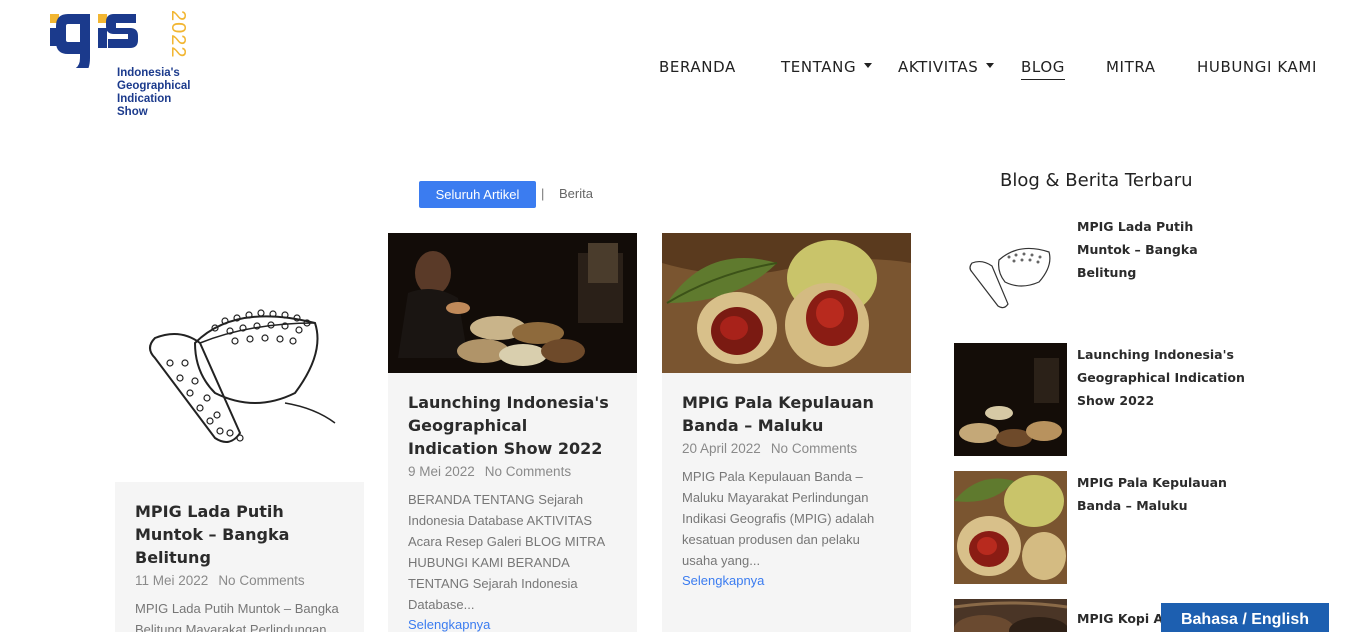 This screenshot has width=1348, height=632. I want to click on logo-subtitle-line: Show, so click(132, 112).